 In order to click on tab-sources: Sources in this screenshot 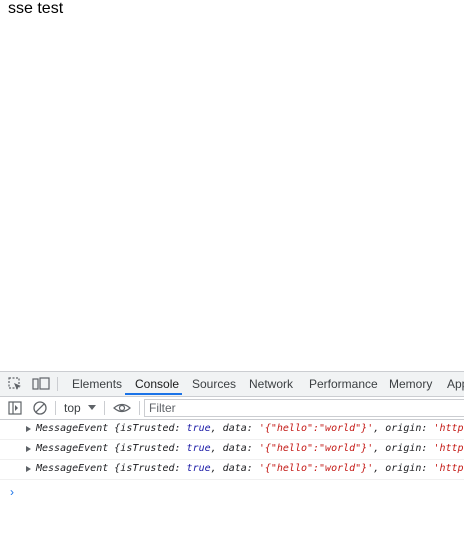, I will do `click(214, 384)`.